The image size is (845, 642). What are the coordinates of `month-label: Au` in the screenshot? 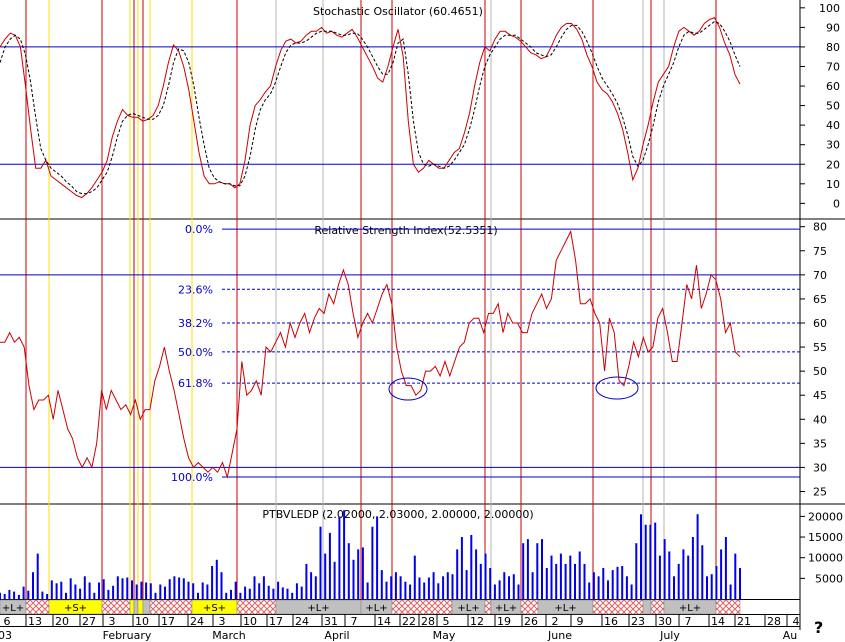 It's located at (790, 635).